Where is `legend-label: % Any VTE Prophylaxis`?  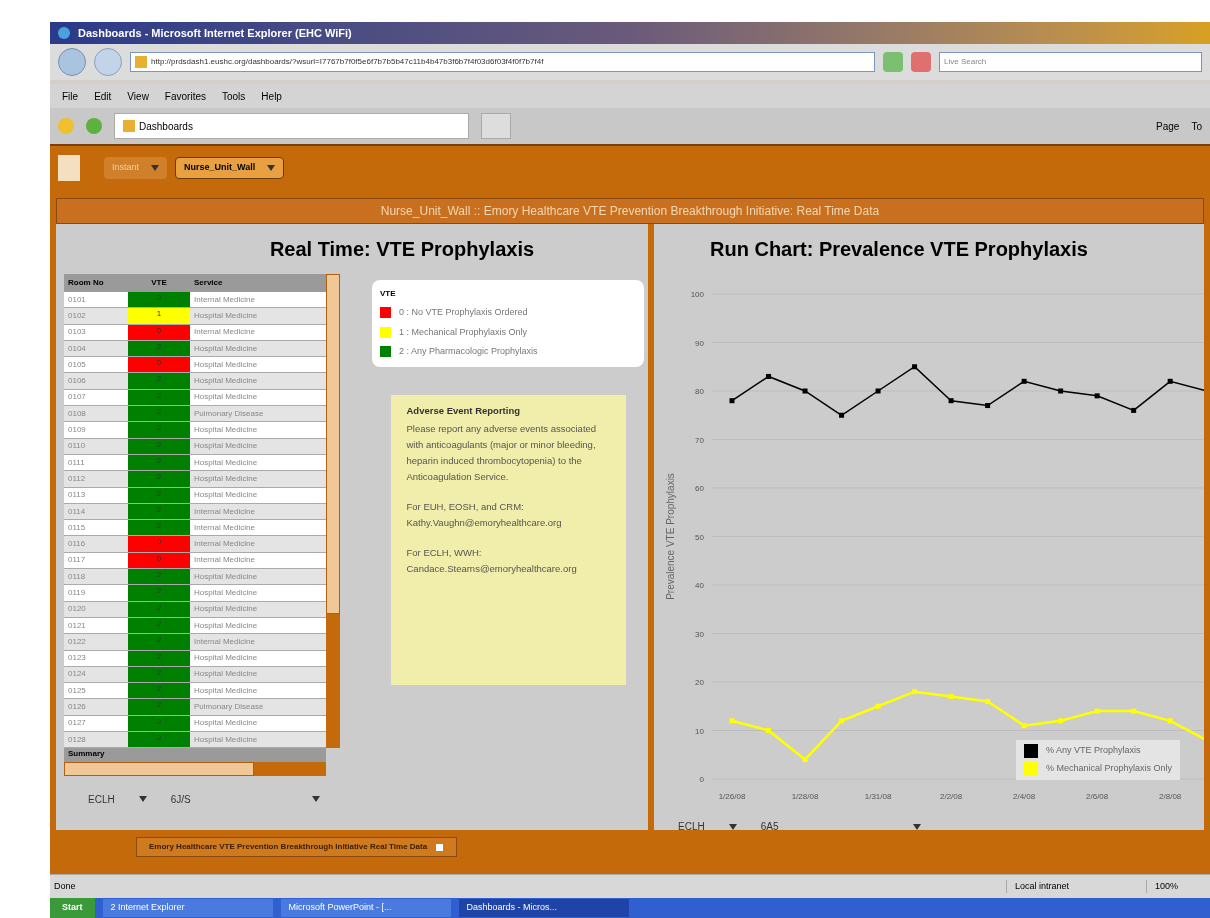 legend-label: % Any VTE Prophylaxis is located at coordinates (1093, 751).